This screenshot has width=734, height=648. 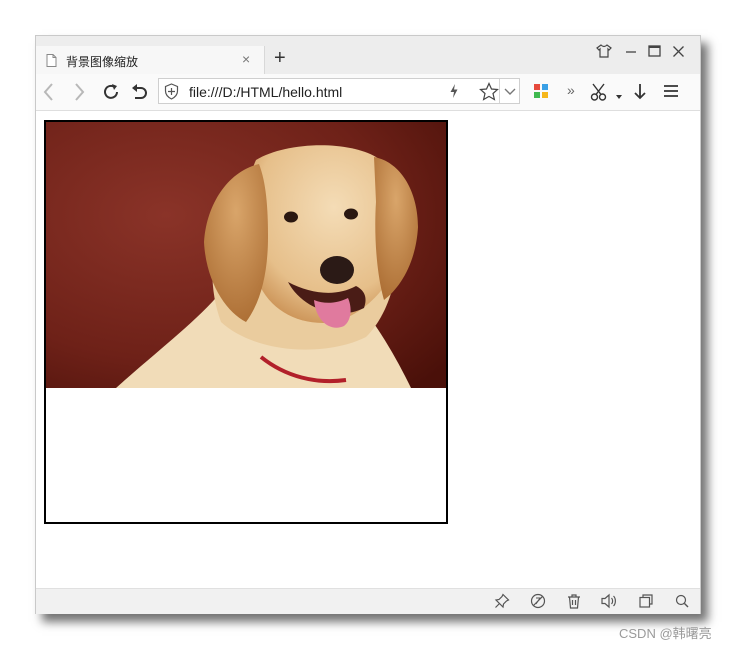 What do you see at coordinates (574, 603) in the screenshot?
I see `trash-icon` at bounding box center [574, 603].